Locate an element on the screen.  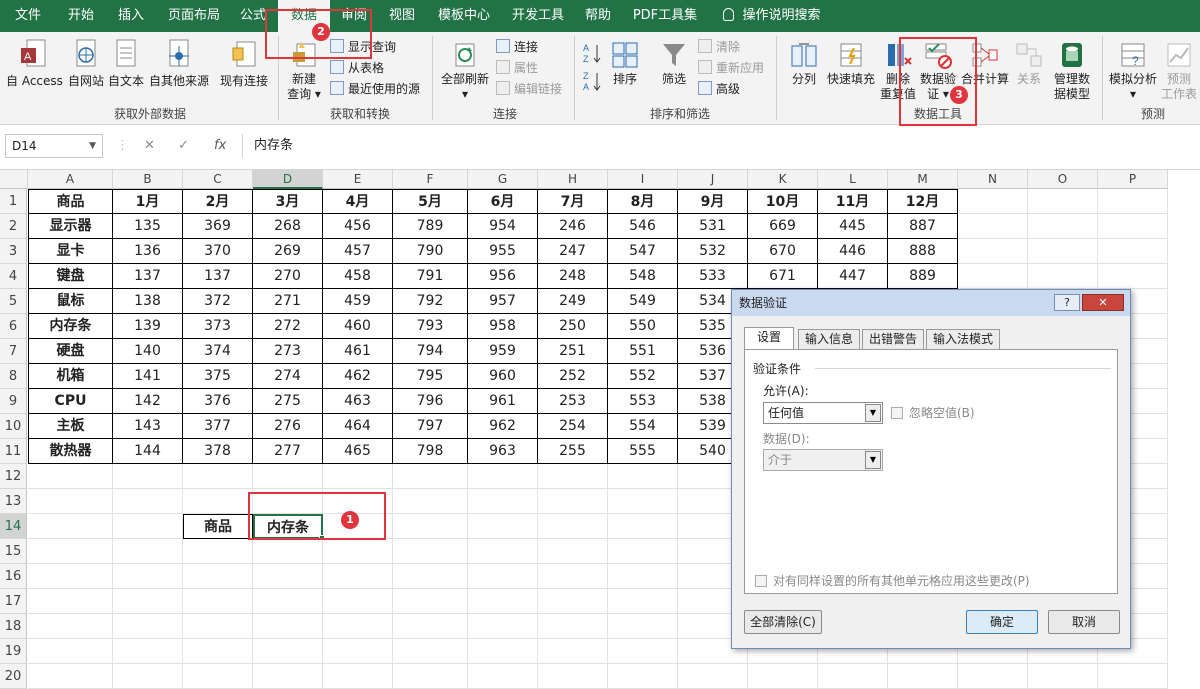
row-header-15: 15 is located at coordinates (13, 551).